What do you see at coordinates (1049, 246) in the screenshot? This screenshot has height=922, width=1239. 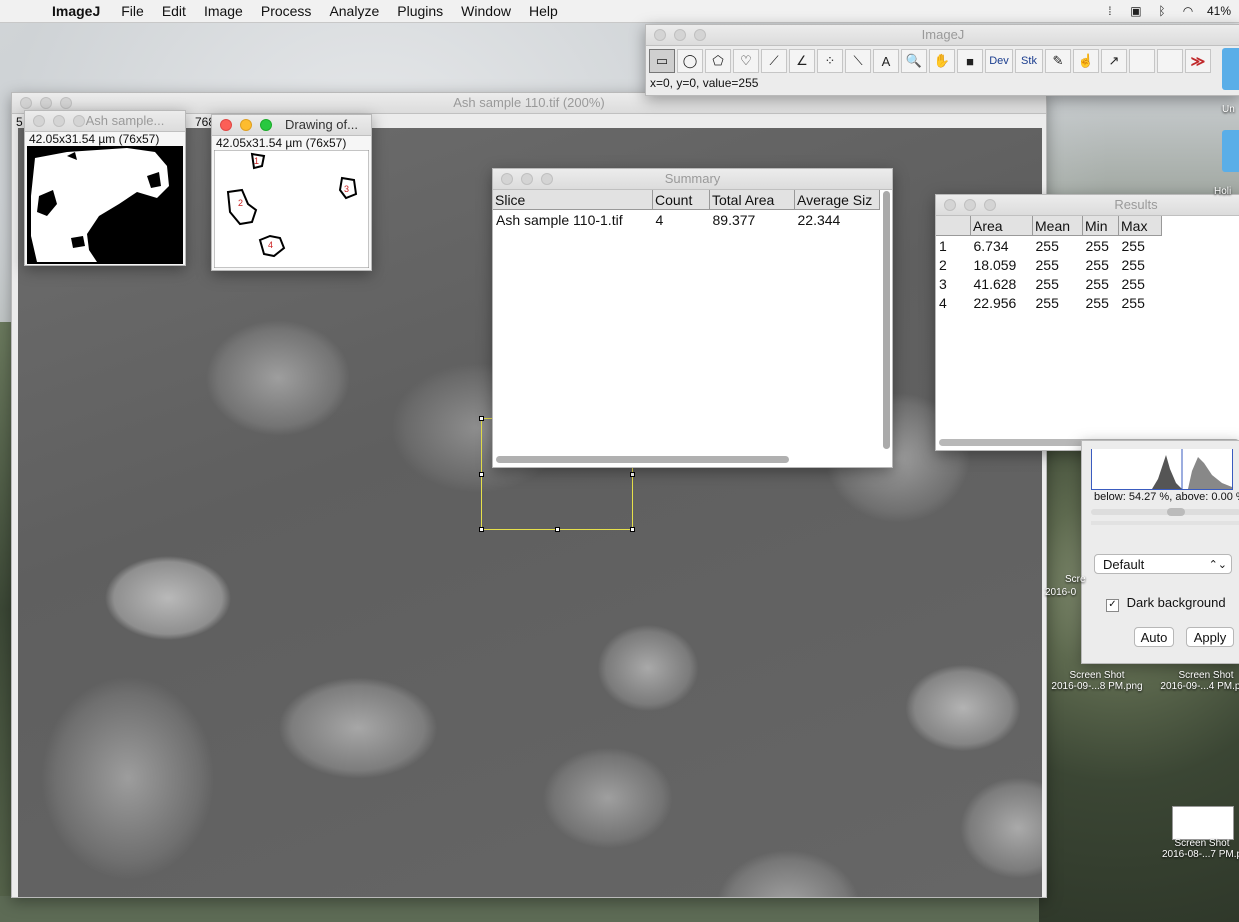 I see `table-row: 1 6.734 255 255 255` at bounding box center [1049, 246].